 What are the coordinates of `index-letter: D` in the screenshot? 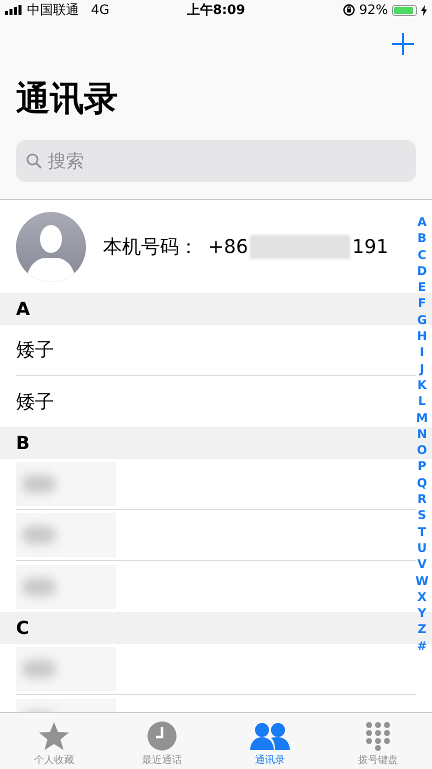 It's located at (422, 271).